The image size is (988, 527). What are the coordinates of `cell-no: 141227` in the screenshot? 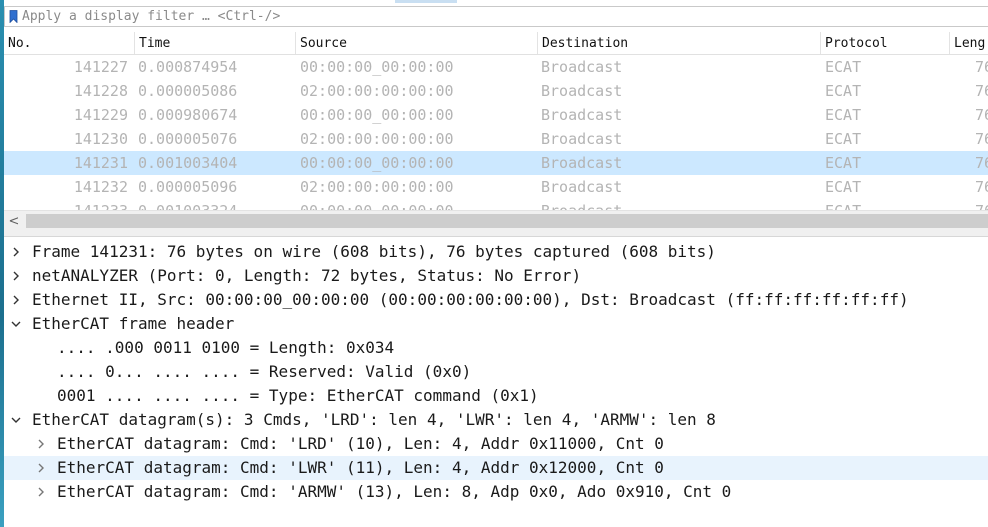 It's located at (100, 67).